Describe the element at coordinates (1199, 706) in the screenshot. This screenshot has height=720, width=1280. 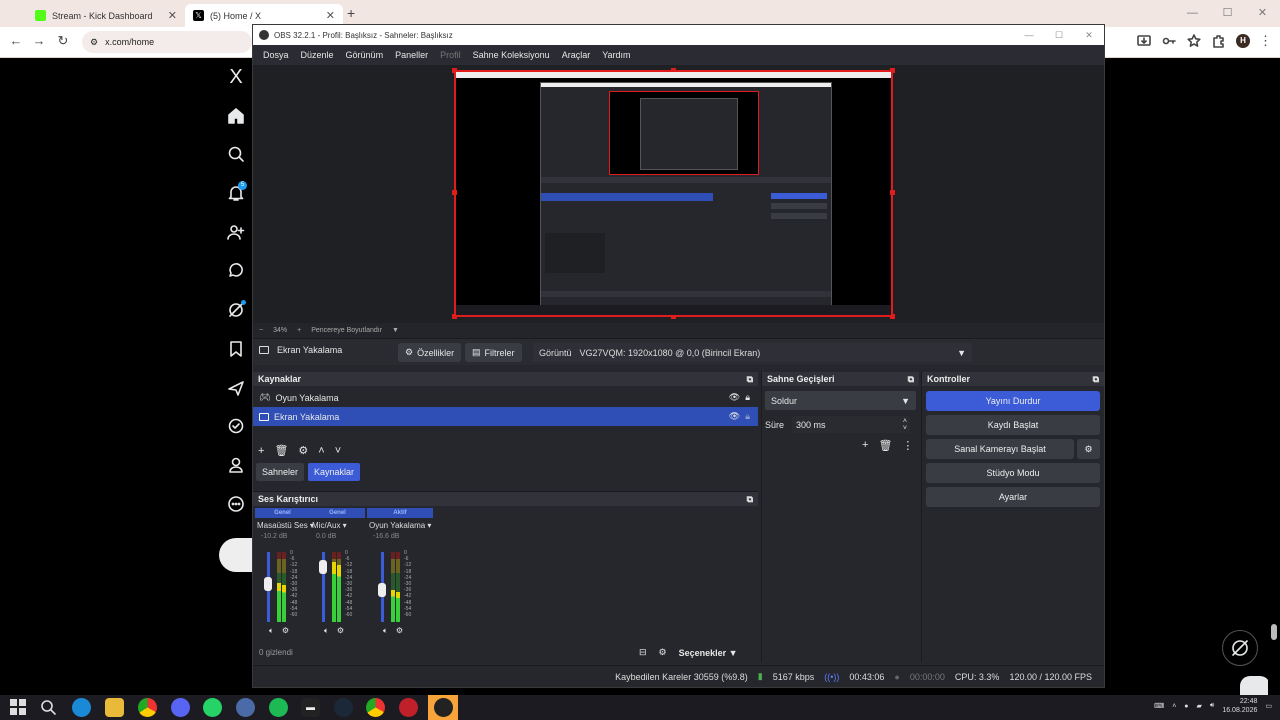
I see `network-icon: ▰` at that location.